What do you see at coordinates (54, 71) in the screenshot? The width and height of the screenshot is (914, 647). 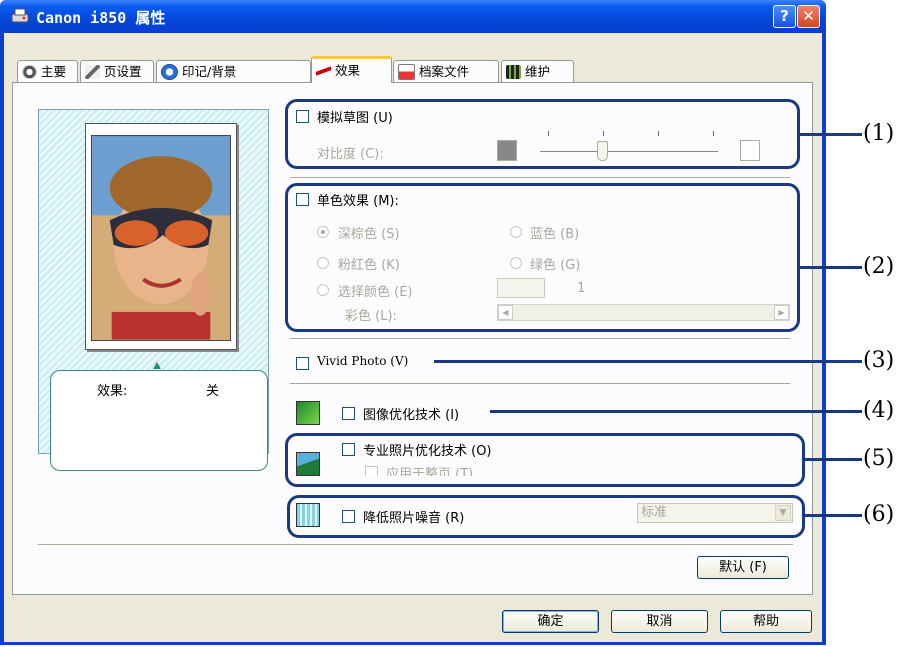 I see `tab-main-label: 主要` at bounding box center [54, 71].